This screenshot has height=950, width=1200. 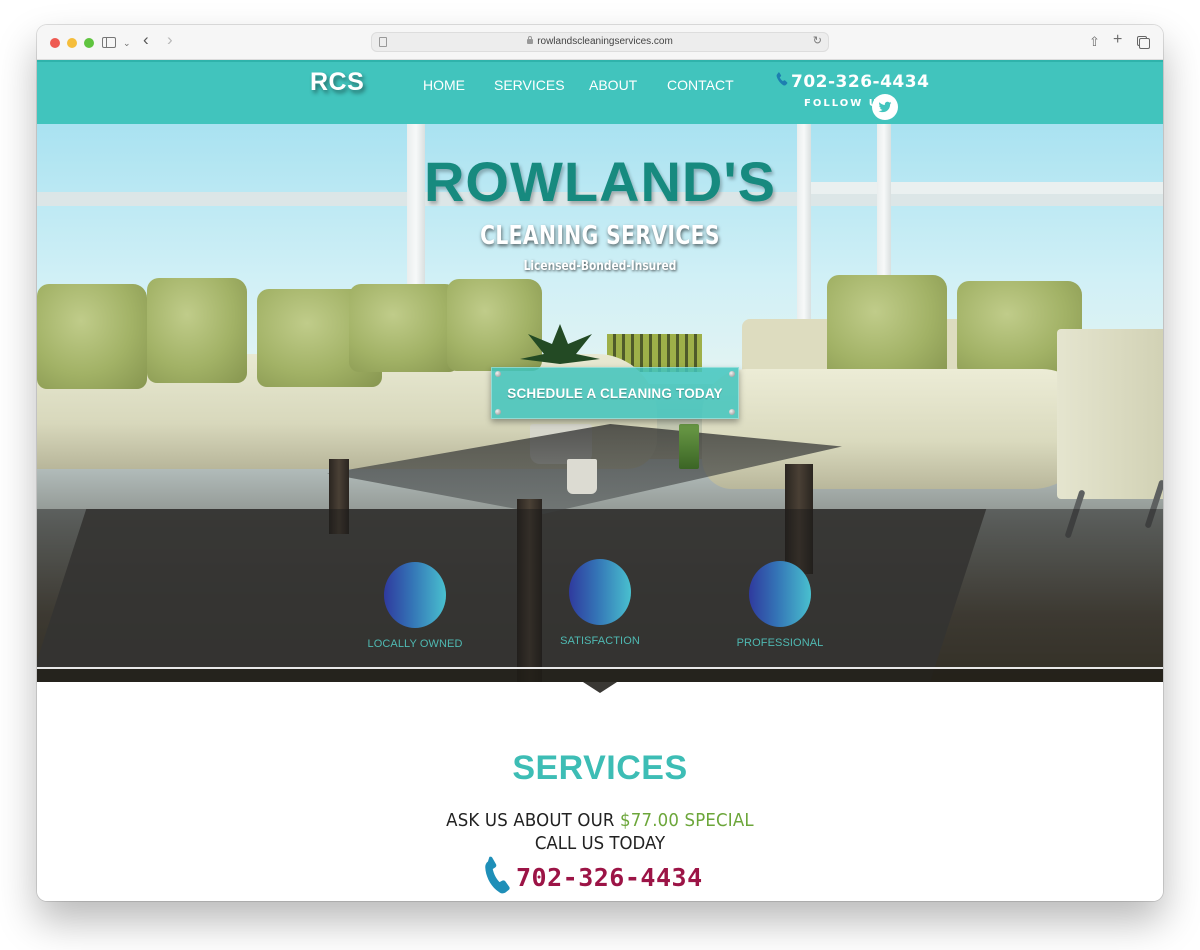 I want to click on services-phone-link: 702-326-4434, so click(x=592, y=877).